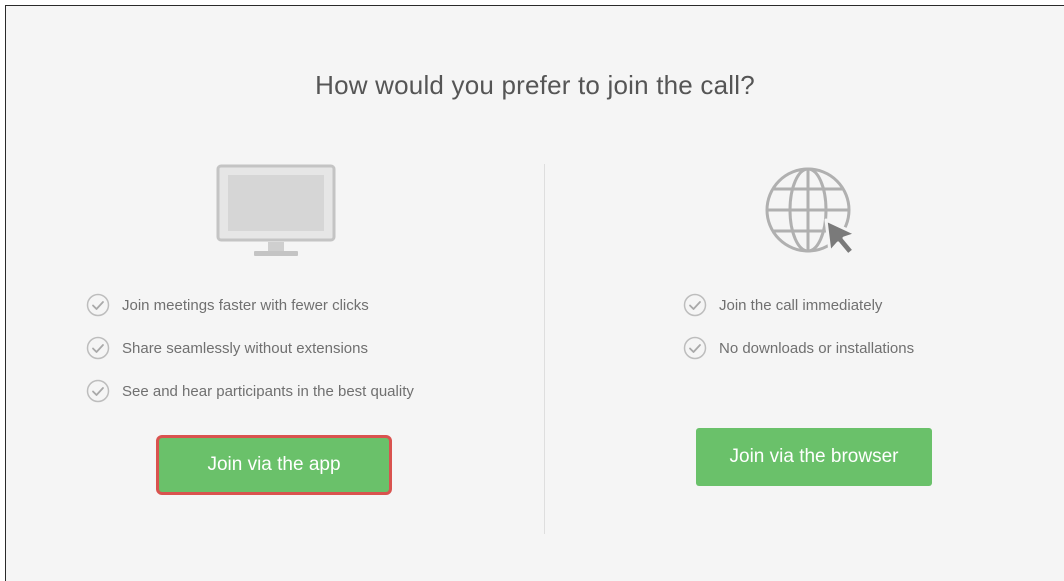 The height and width of the screenshot is (581, 1064). Describe the element at coordinates (544, 349) in the screenshot. I see `column-divider` at that location.